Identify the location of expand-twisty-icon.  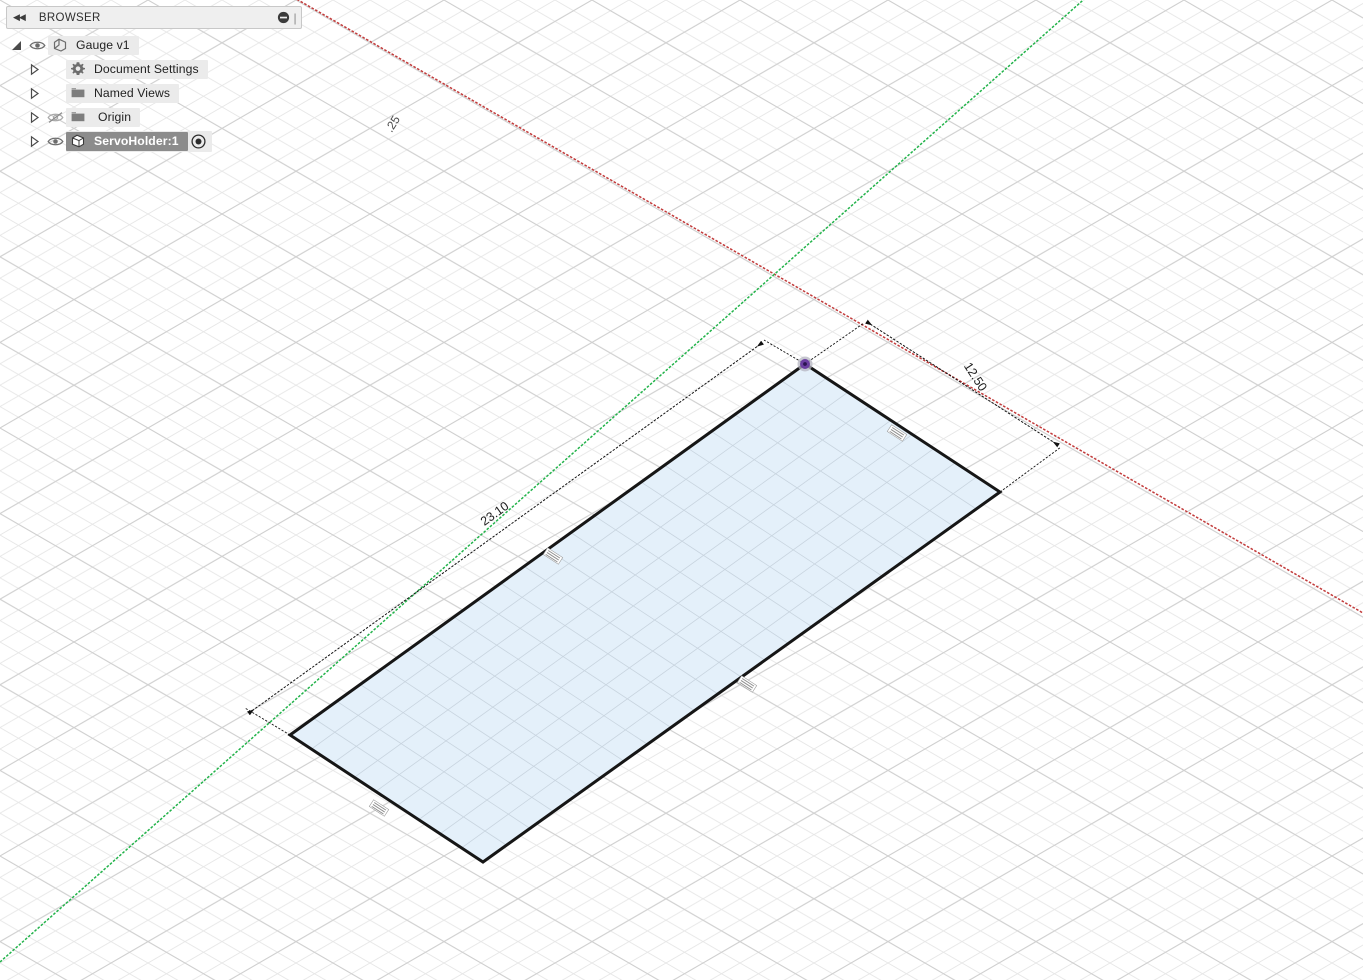
(16, 45).